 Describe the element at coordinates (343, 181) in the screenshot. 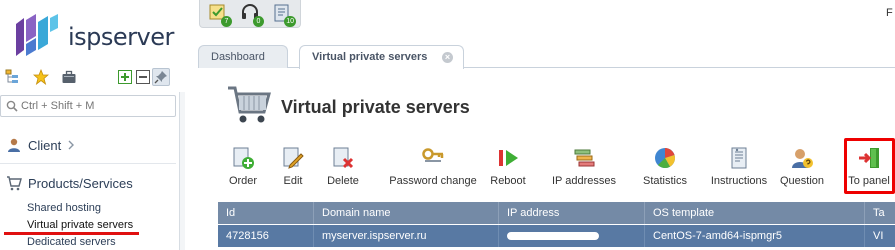

I see `delete-label: Delete` at that location.